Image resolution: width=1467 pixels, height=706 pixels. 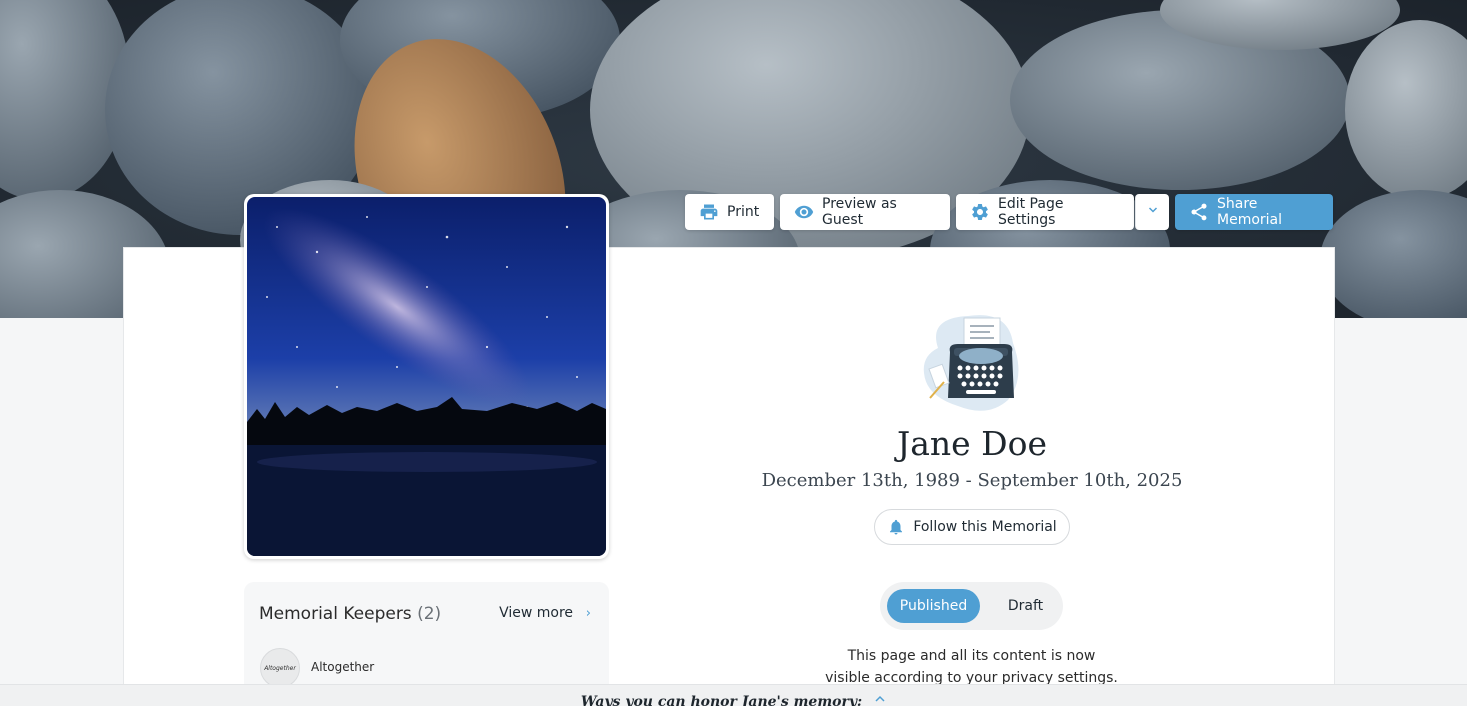 What do you see at coordinates (972, 443) in the screenshot?
I see `deceased-name: Jane Doe` at bounding box center [972, 443].